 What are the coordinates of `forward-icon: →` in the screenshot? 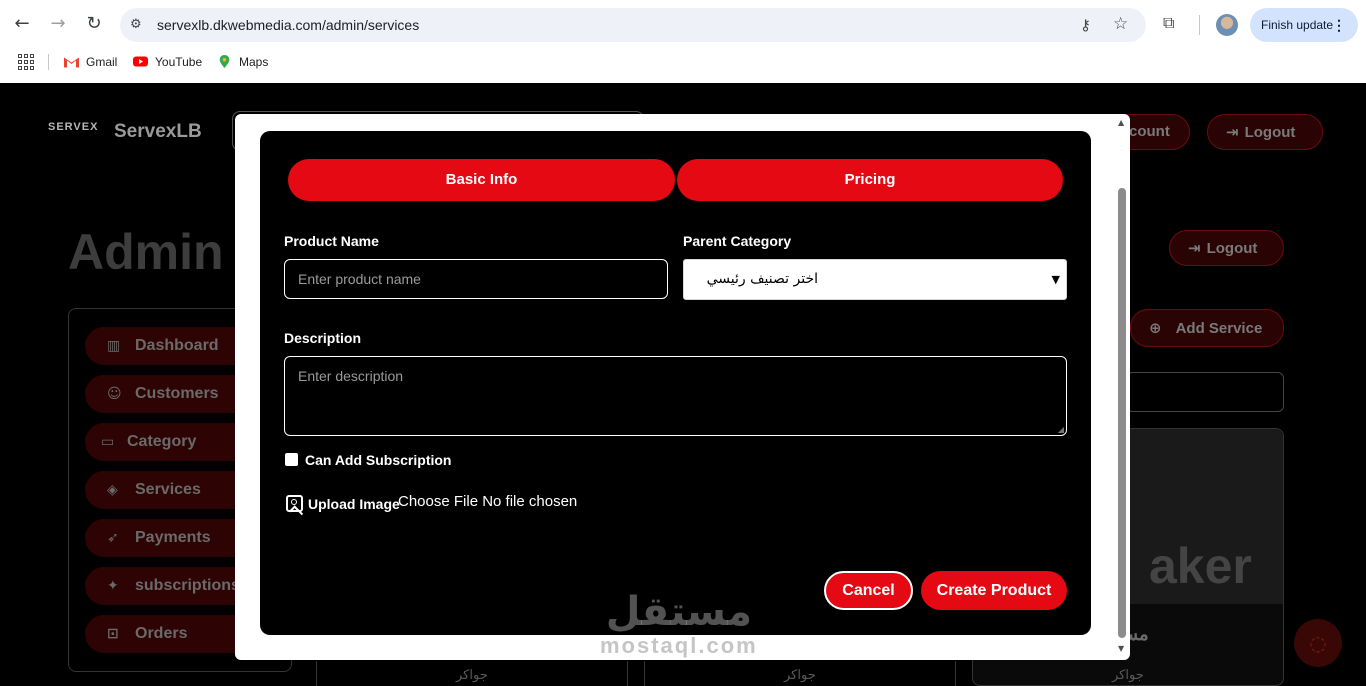 It's located at (58, 24).